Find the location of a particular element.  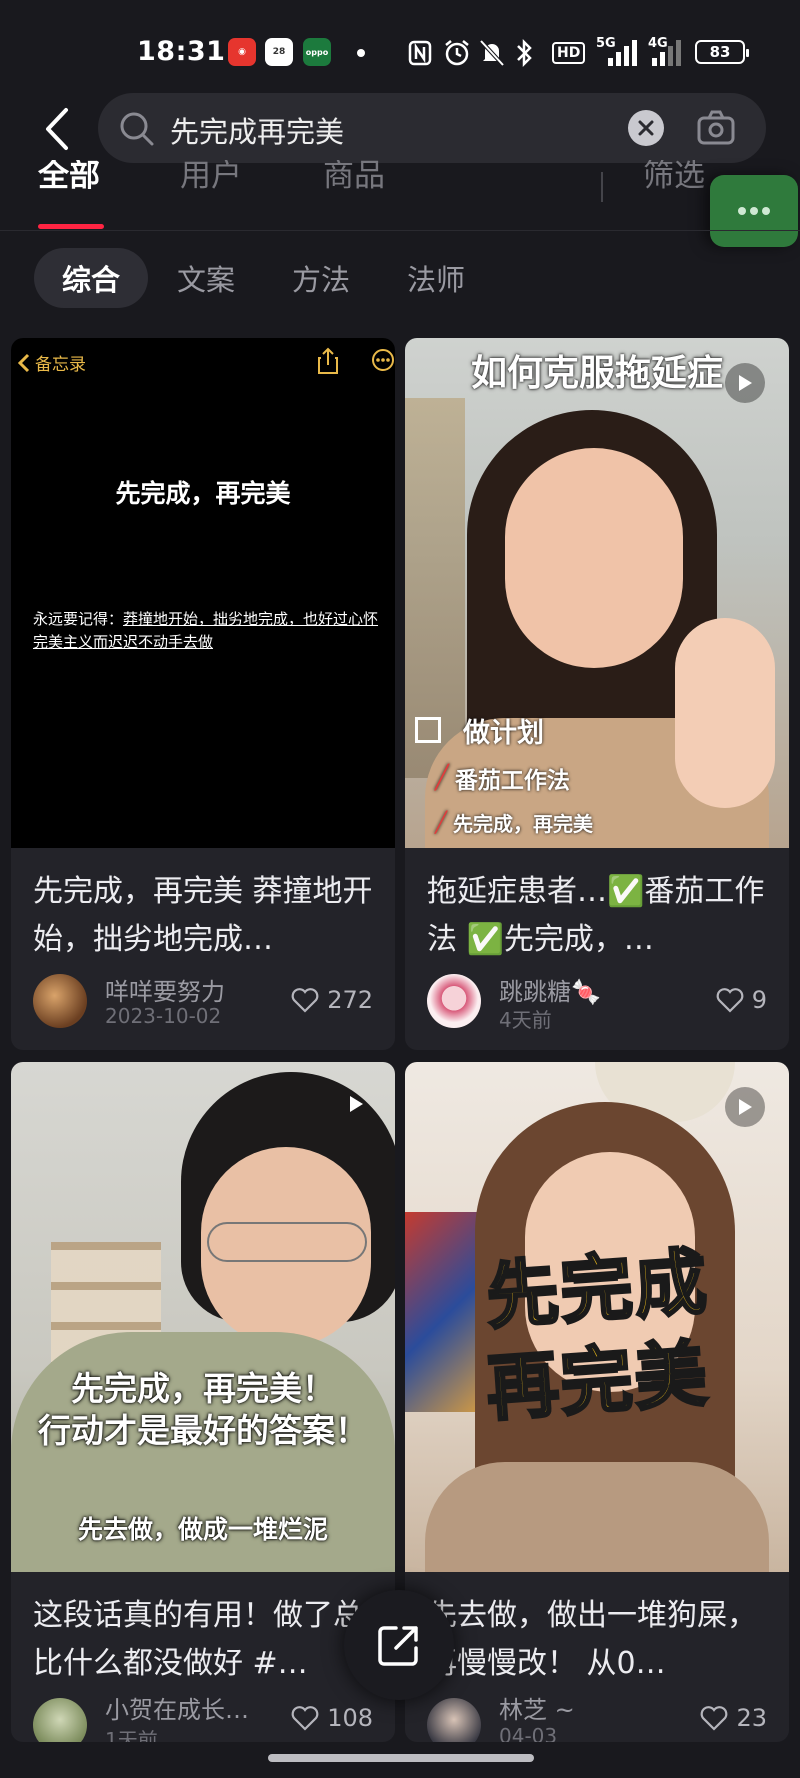

signal-bars-icon is located at coordinates (622, 53).